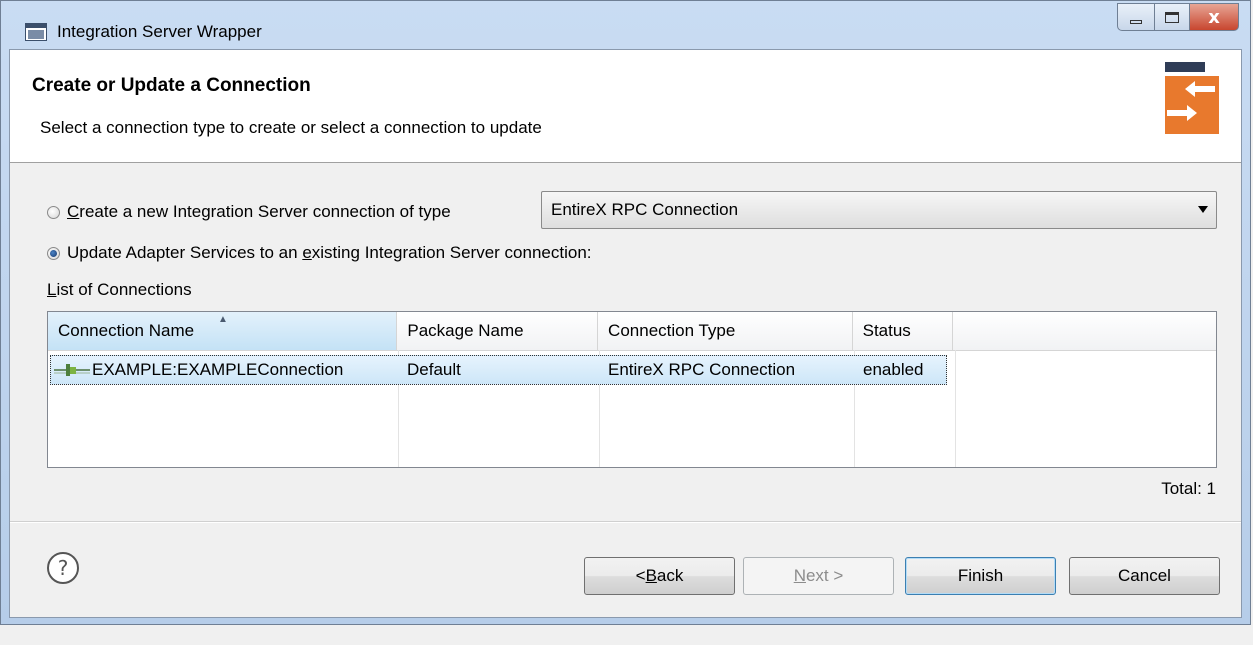 This screenshot has height=645, width=1253. Describe the element at coordinates (434, 369) in the screenshot. I see `cell-package-name: Default` at that location.